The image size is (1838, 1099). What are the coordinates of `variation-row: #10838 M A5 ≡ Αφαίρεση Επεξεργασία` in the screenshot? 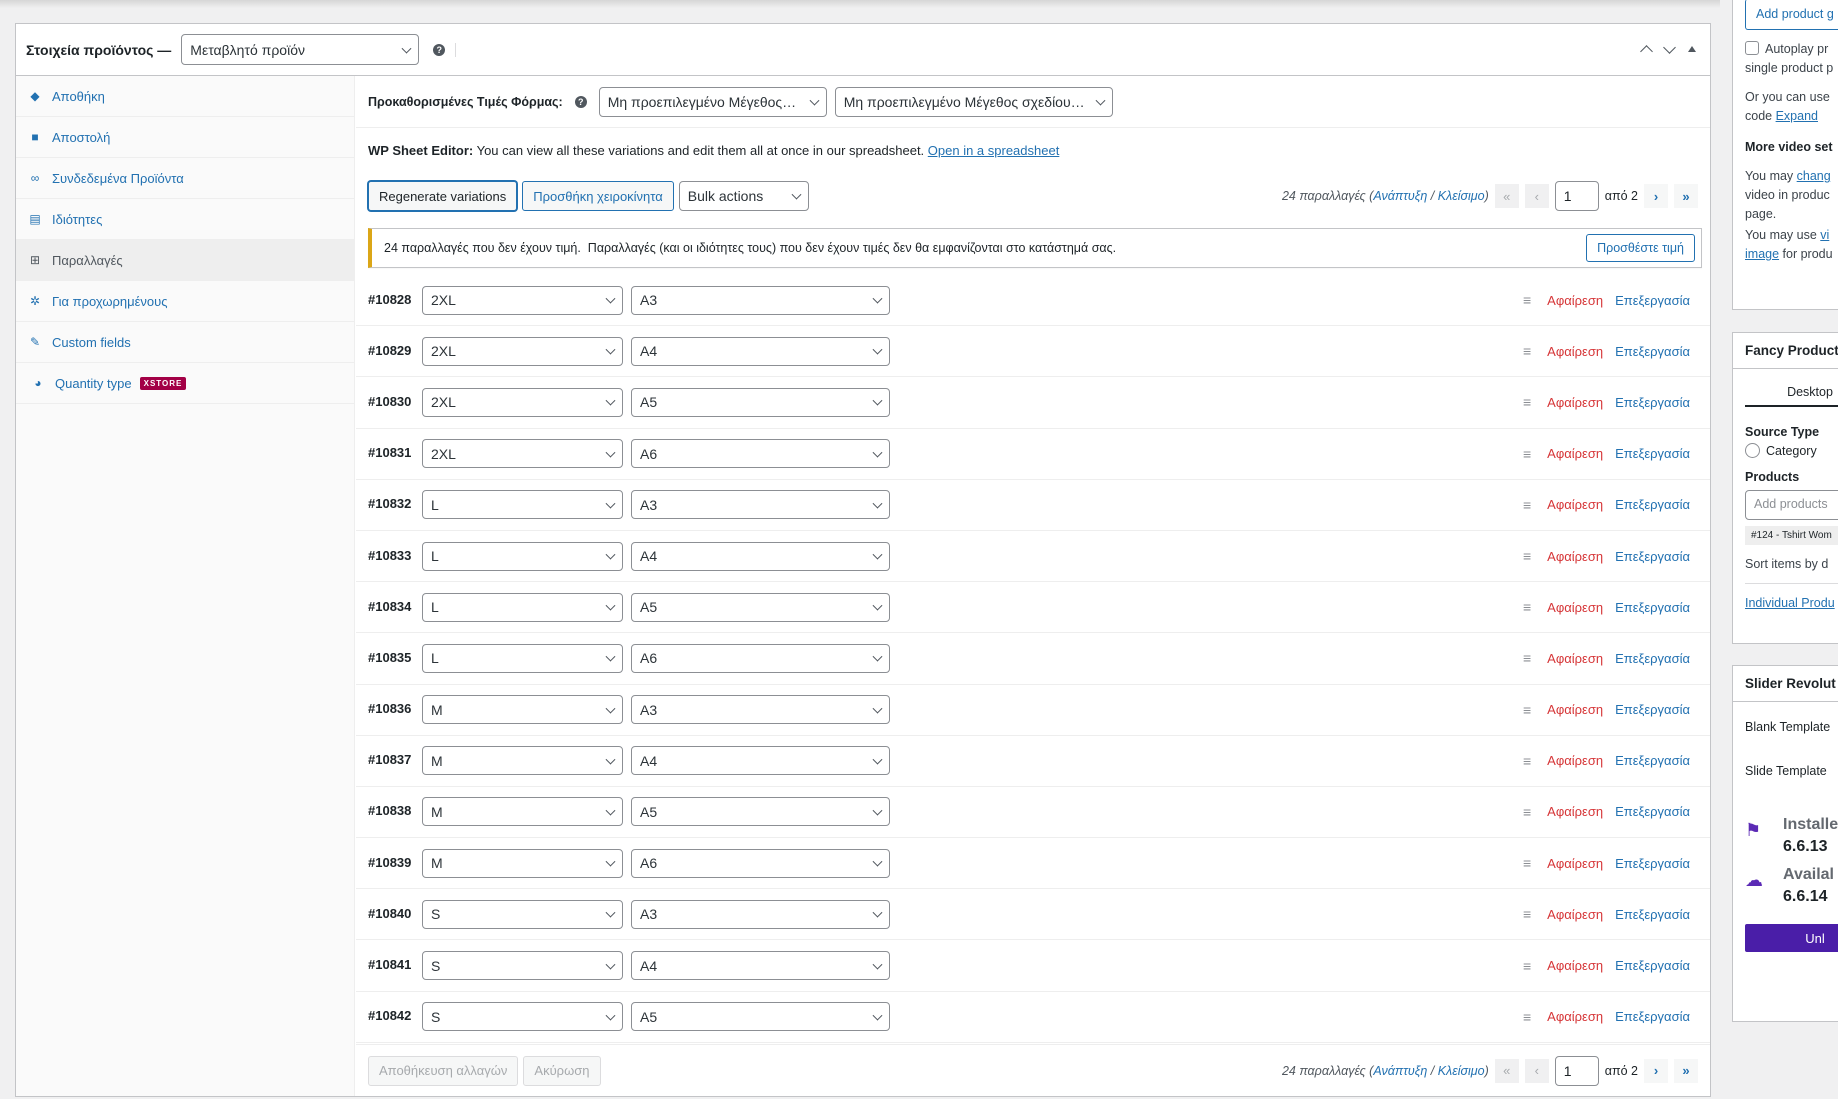 It's located at (1033, 813).